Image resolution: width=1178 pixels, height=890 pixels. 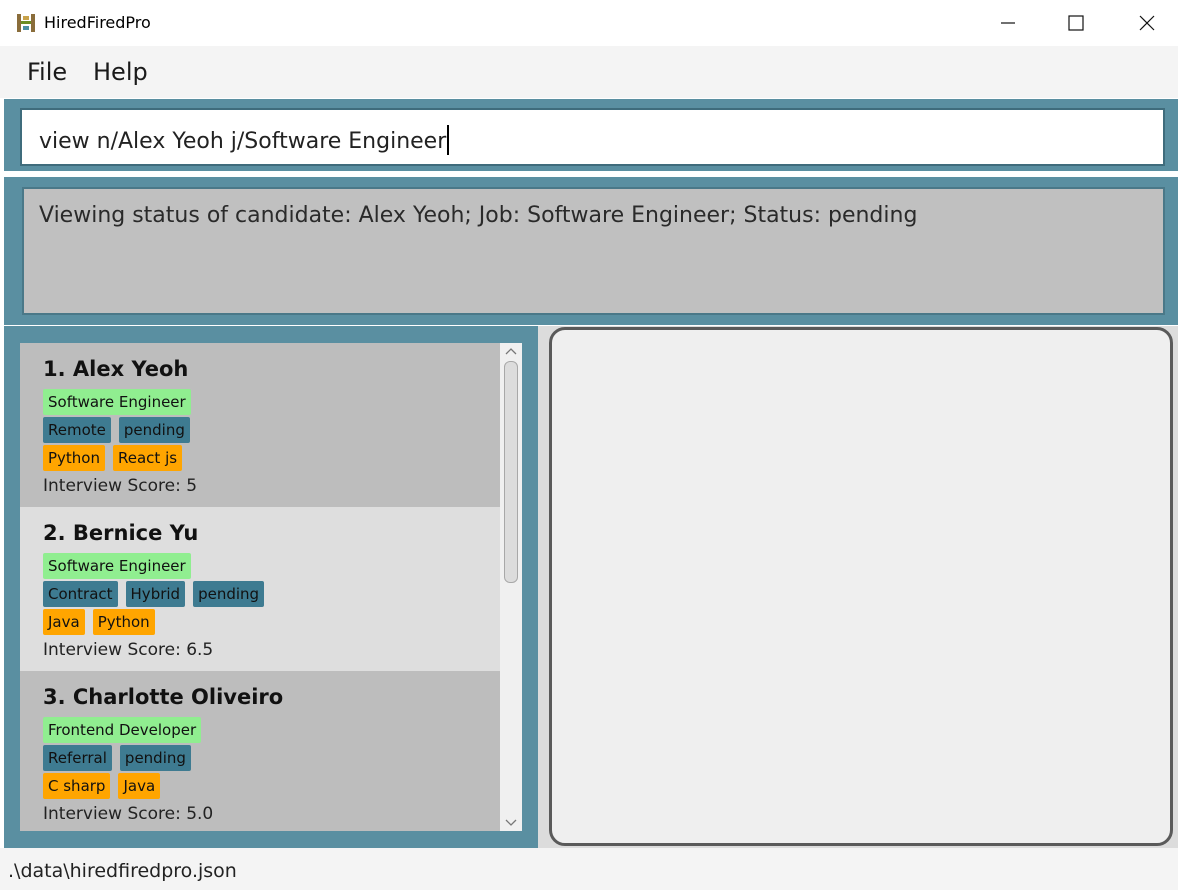 I want to click on job-tag: Frontend Developer, so click(x=122, y=730).